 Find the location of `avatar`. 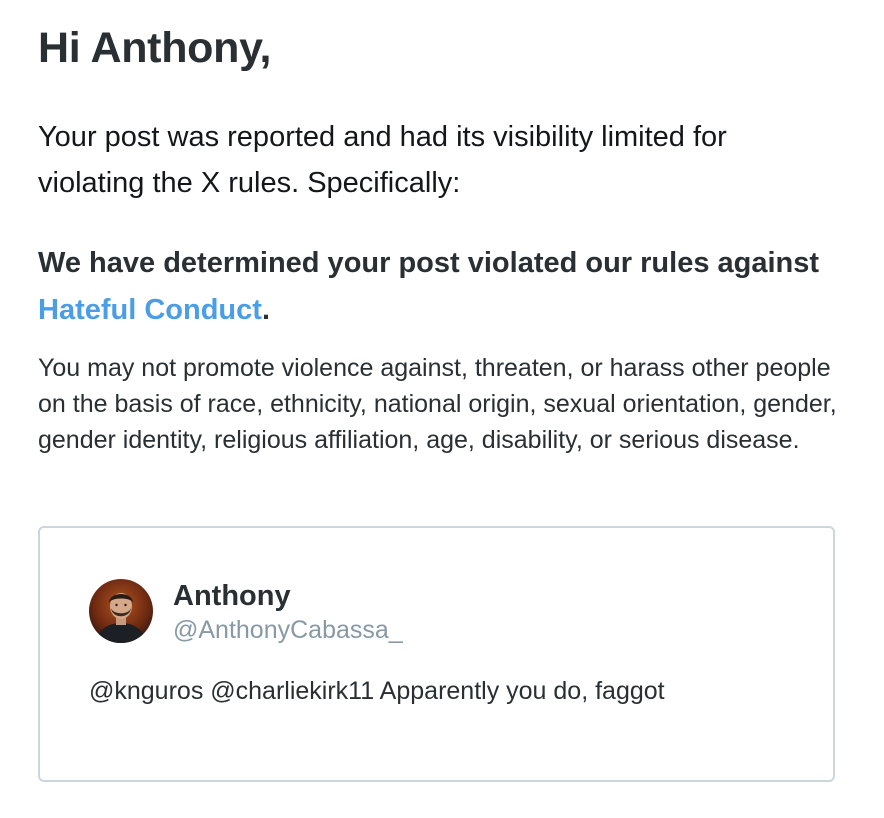

avatar is located at coordinates (121, 611).